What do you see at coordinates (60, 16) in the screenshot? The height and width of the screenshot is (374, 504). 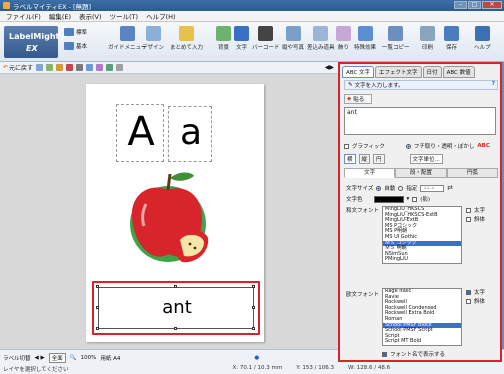 I see `menu-edit: 編集(E)` at bounding box center [60, 16].